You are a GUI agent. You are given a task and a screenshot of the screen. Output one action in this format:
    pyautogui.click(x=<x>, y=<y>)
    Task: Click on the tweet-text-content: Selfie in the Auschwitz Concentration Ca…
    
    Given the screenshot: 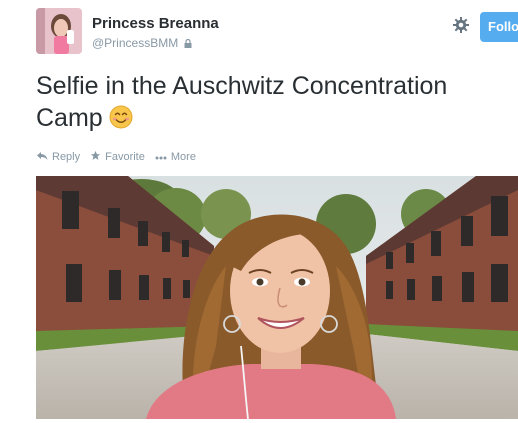 What is the action you would take?
    pyautogui.click(x=242, y=102)
    